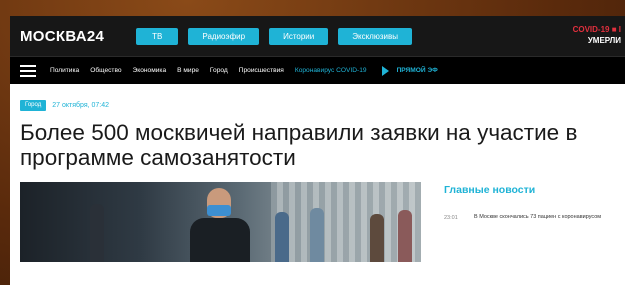  I want to click on covid-counter: COVID-19 ■ I УМЕРЛИ, so click(597, 35).